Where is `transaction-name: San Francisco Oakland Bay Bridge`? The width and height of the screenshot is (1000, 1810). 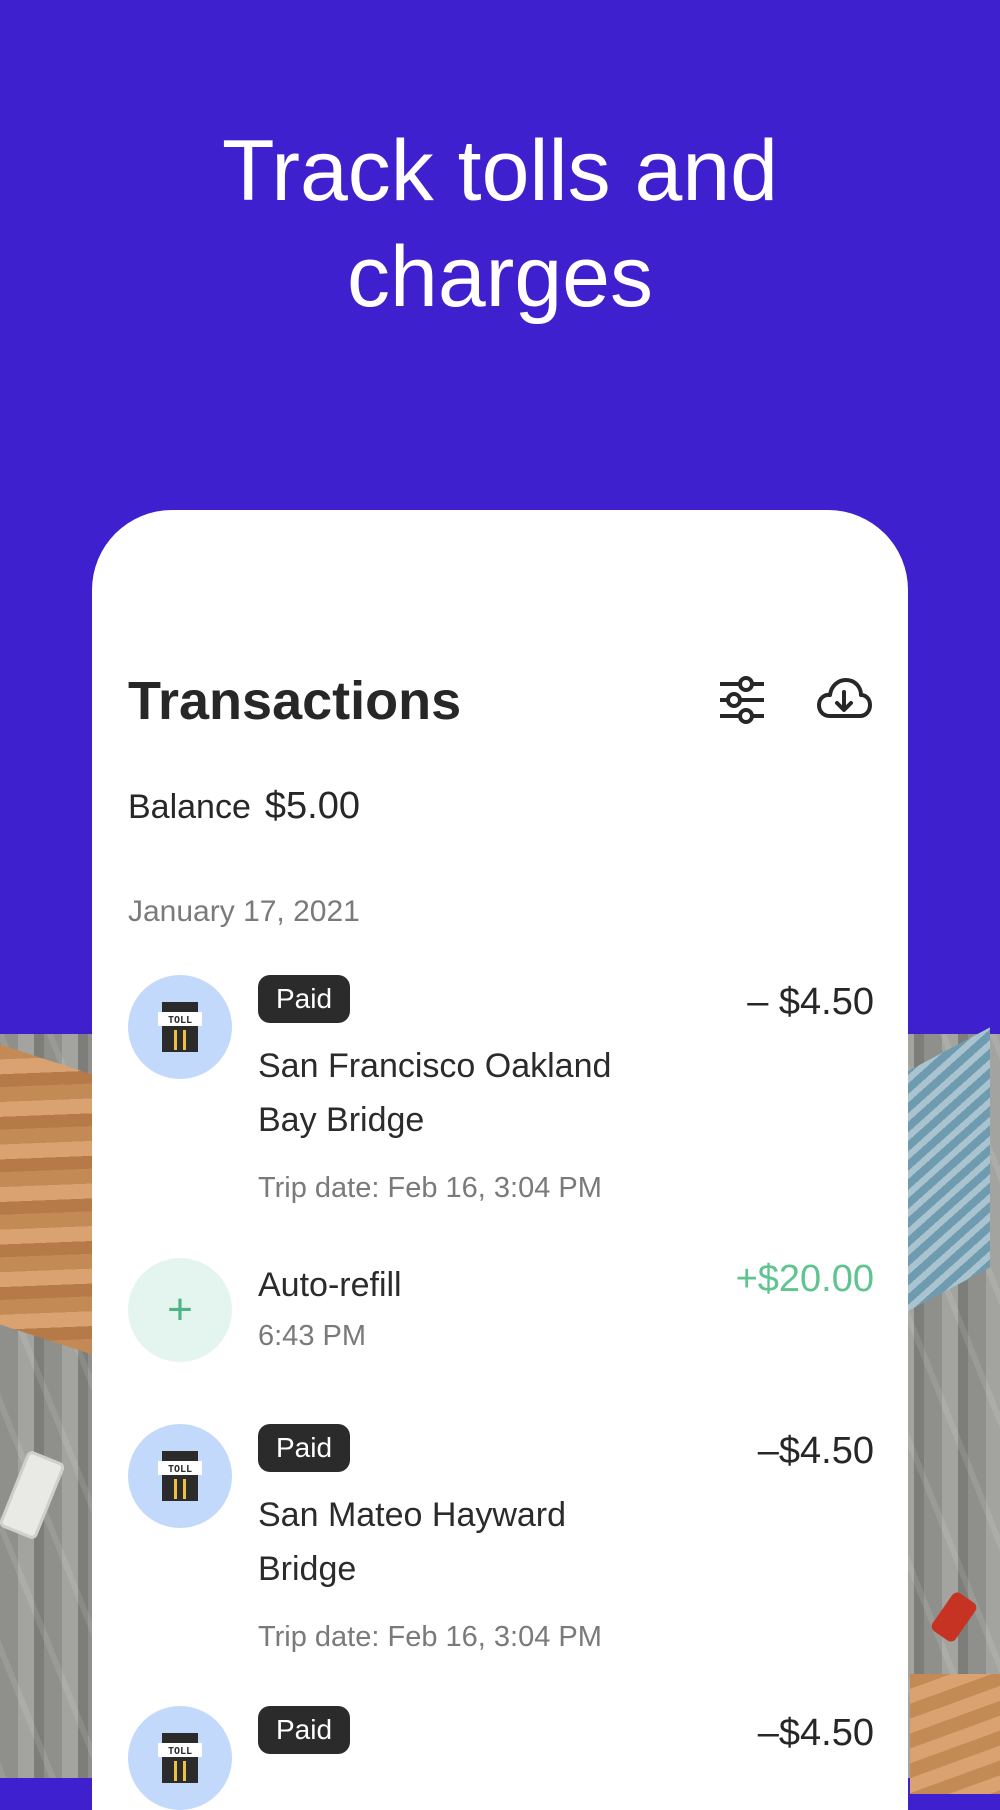 transaction-name: San Francisco Oakland Bay Bridge is located at coordinates (435, 1093).